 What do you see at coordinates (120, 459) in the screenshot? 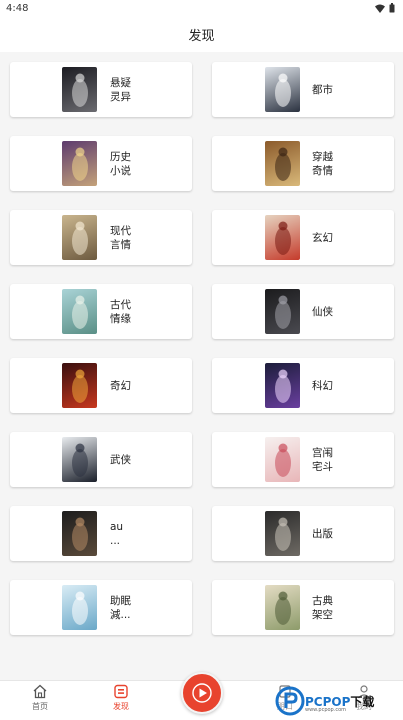
I see `category-label: 武侠` at bounding box center [120, 459].